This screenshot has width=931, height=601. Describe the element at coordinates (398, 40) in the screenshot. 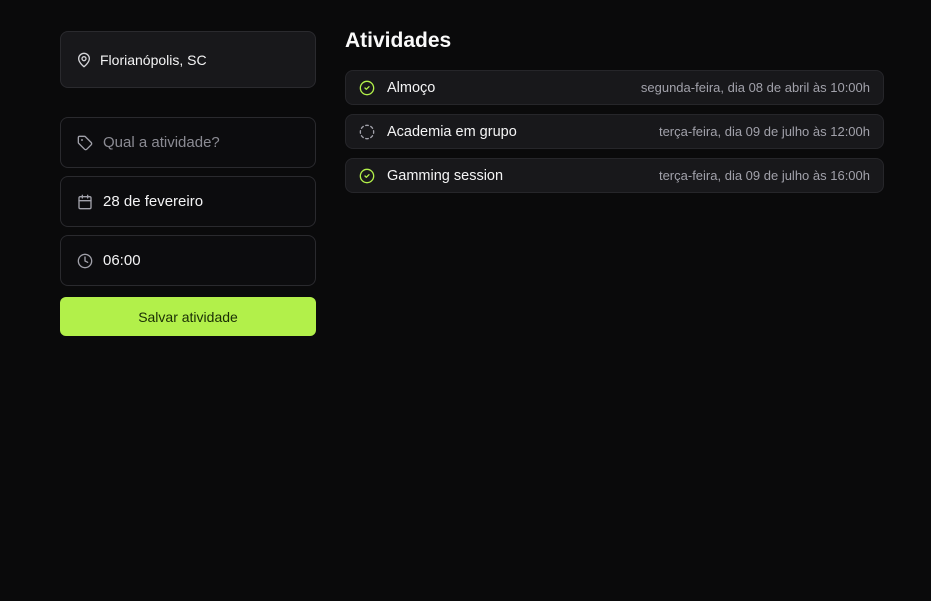

I see `page-title: Atividades` at that location.